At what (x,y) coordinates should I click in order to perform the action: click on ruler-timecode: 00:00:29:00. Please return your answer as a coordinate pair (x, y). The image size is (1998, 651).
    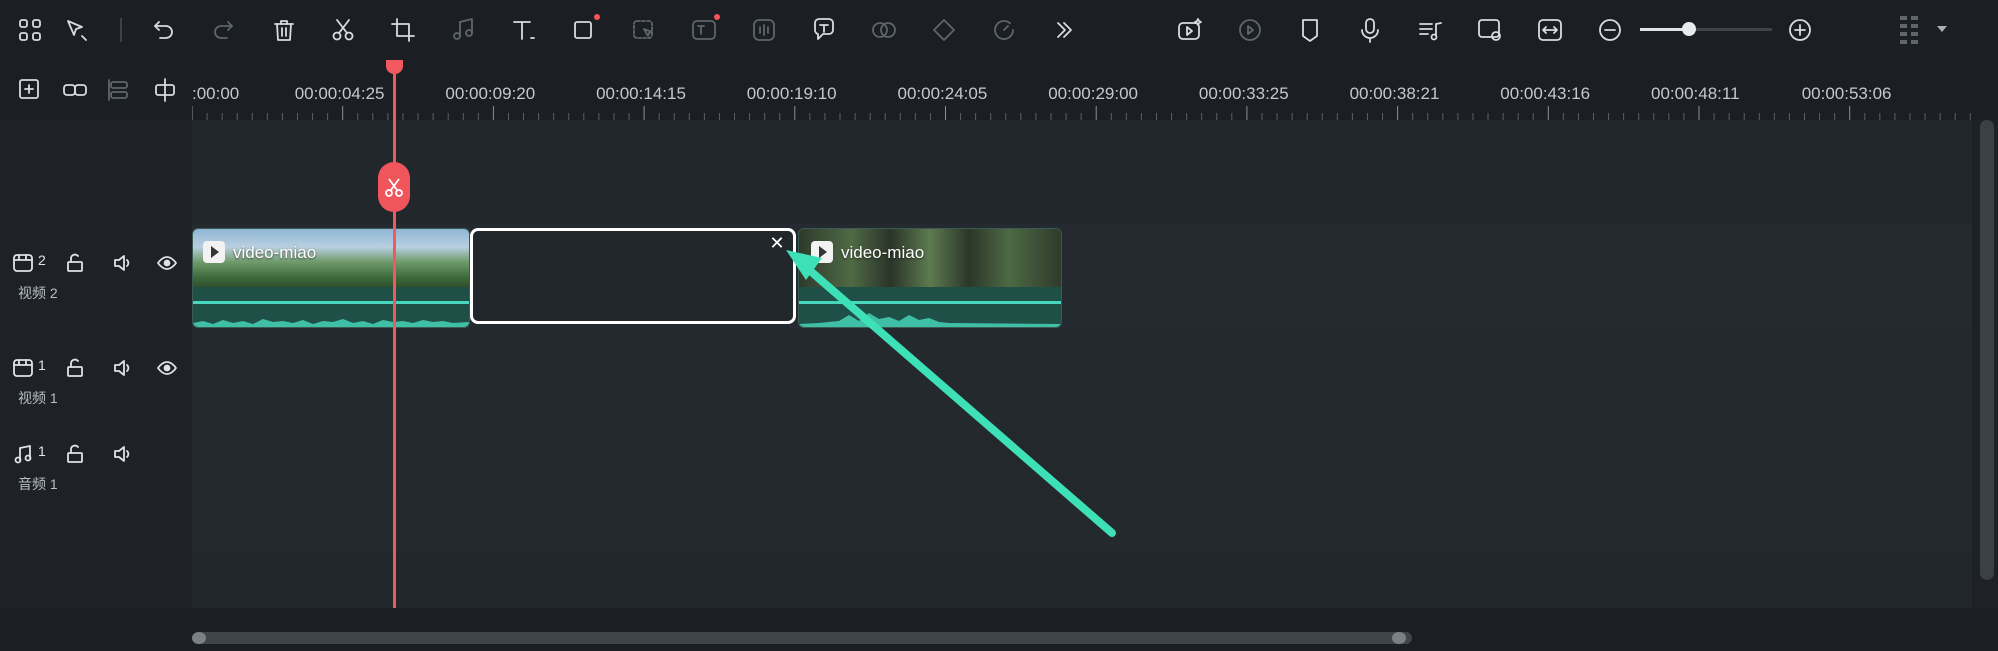
    Looking at the image, I should click on (1093, 93).